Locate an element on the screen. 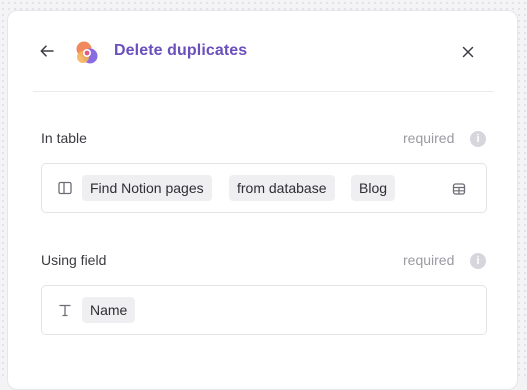  arrow-left-icon is located at coordinates (47, 51).